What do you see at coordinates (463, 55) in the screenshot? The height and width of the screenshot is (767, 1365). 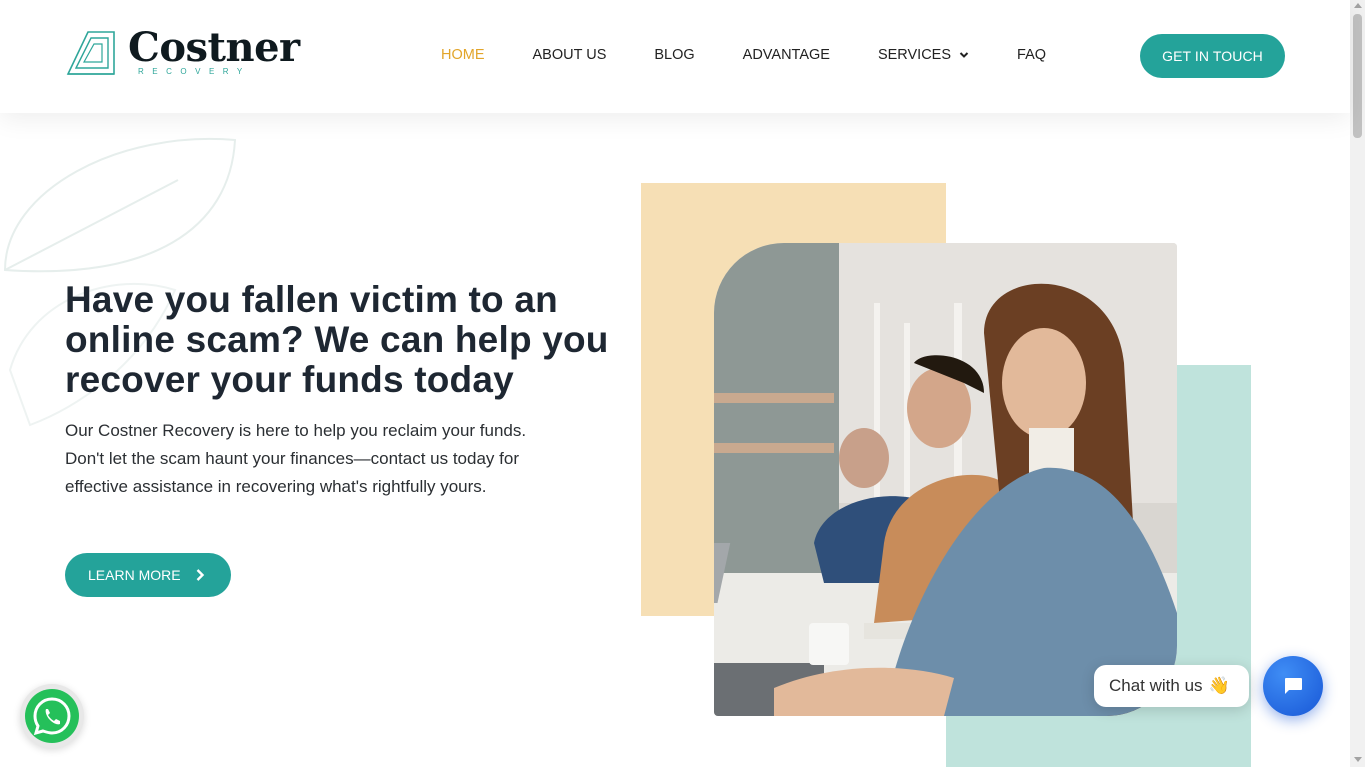 I see `nav-home: HOME` at bounding box center [463, 55].